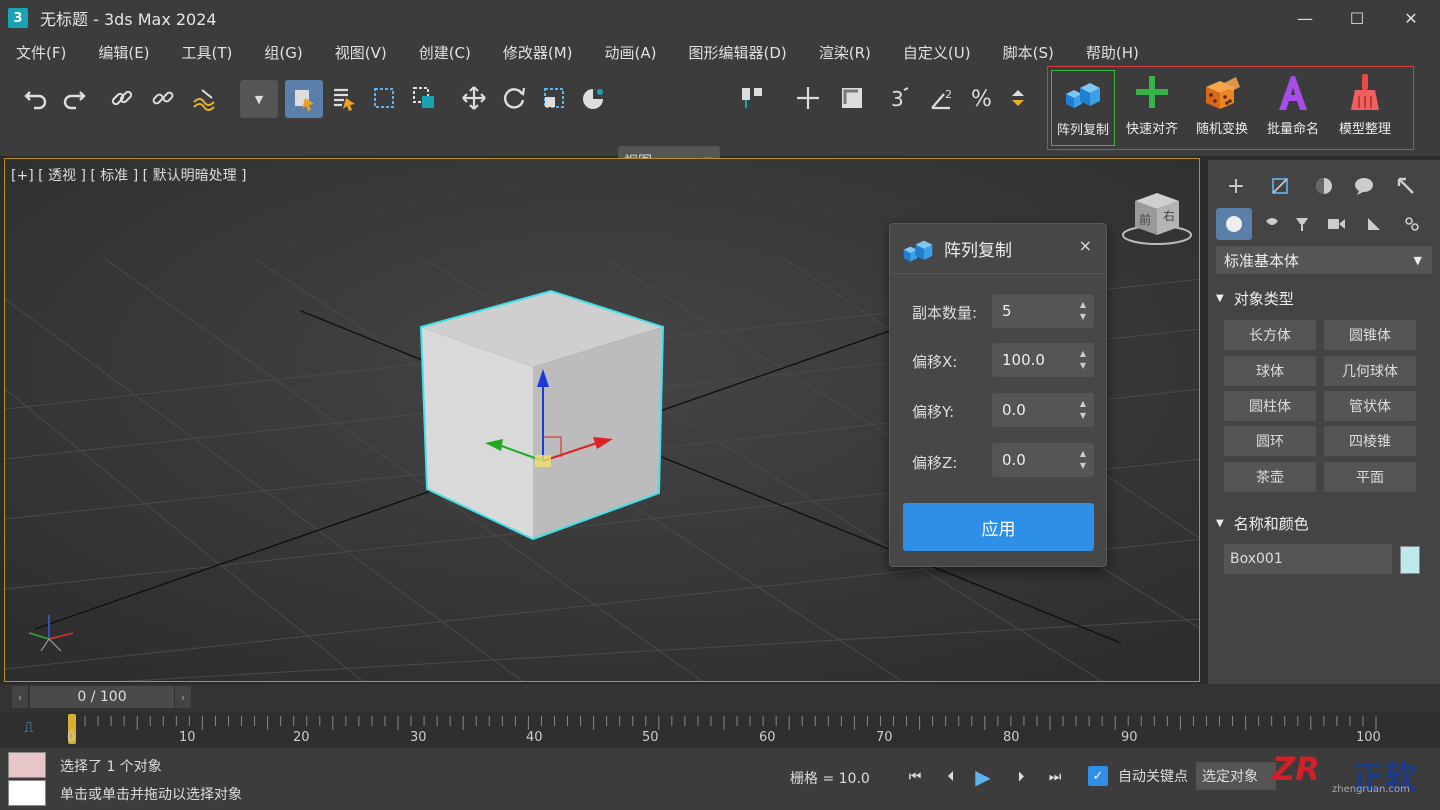  What do you see at coordinates (514, 98) in the screenshot?
I see `rotate-icon` at bounding box center [514, 98].